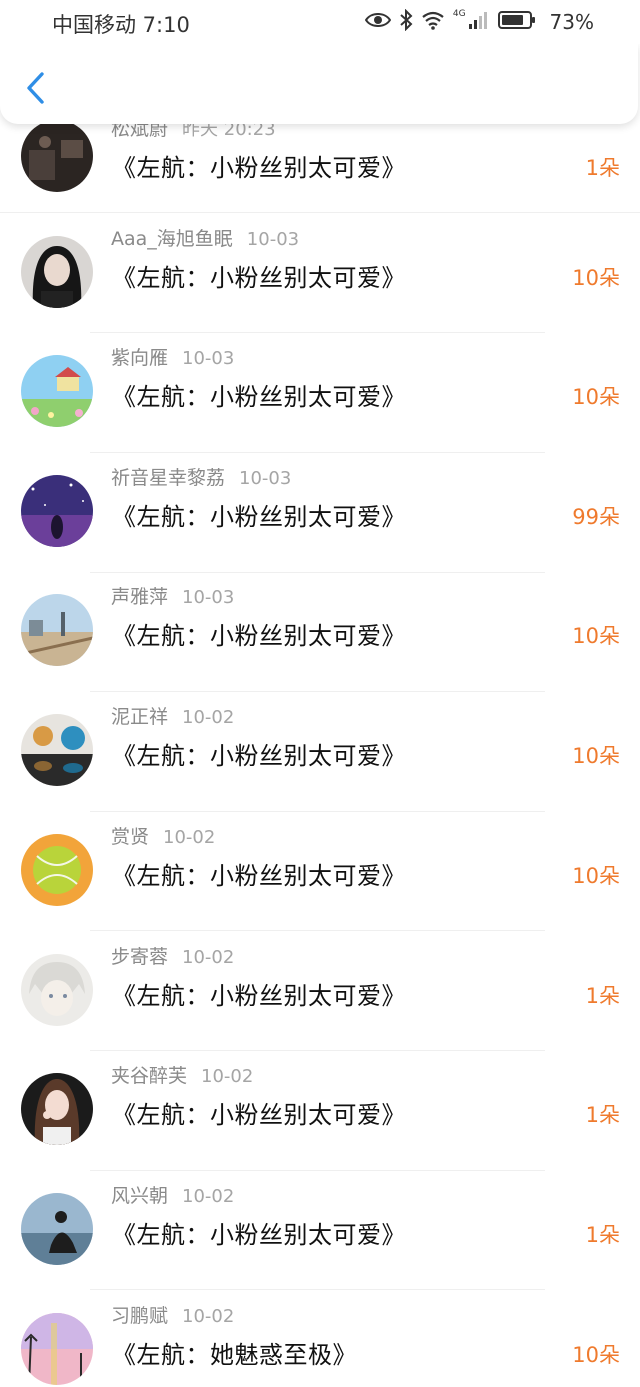 Image resolution: width=640 pixels, height=1387 pixels. What do you see at coordinates (319, 84) in the screenshot?
I see `header-bar` at bounding box center [319, 84].